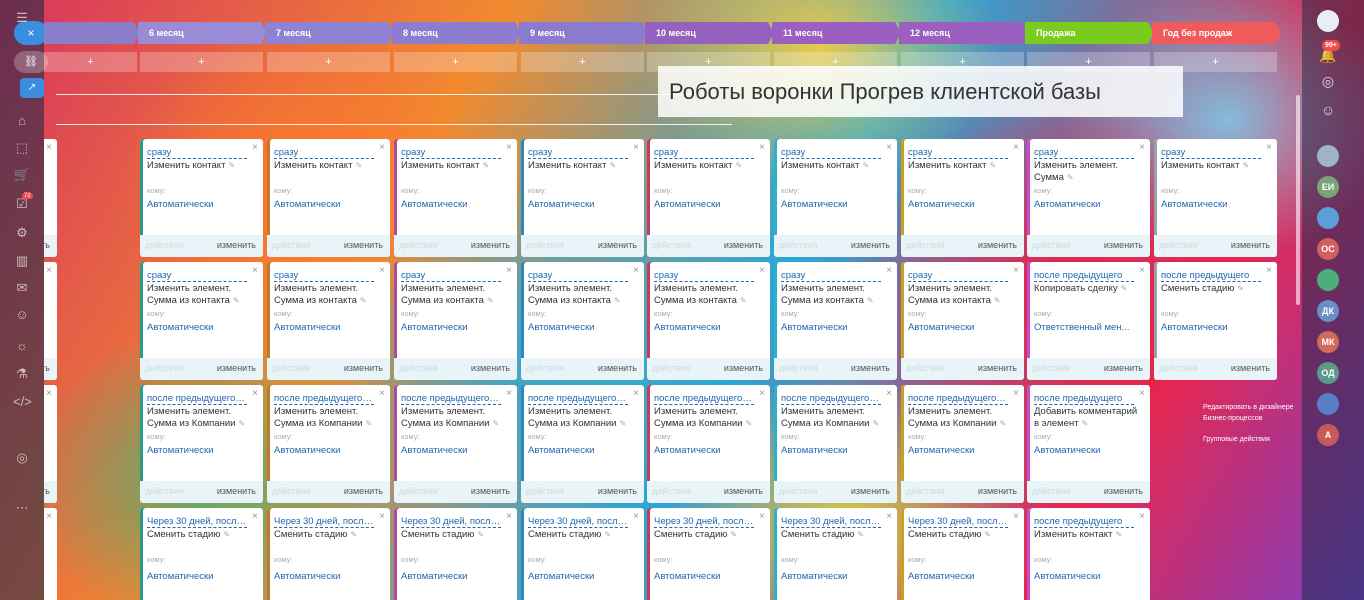 The width and height of the screenshot is (1364, 600). What do you see at coordinates (22, 288) in the screenshot?
I see `mail-icon: ✉` at bounding box center [22, 288].